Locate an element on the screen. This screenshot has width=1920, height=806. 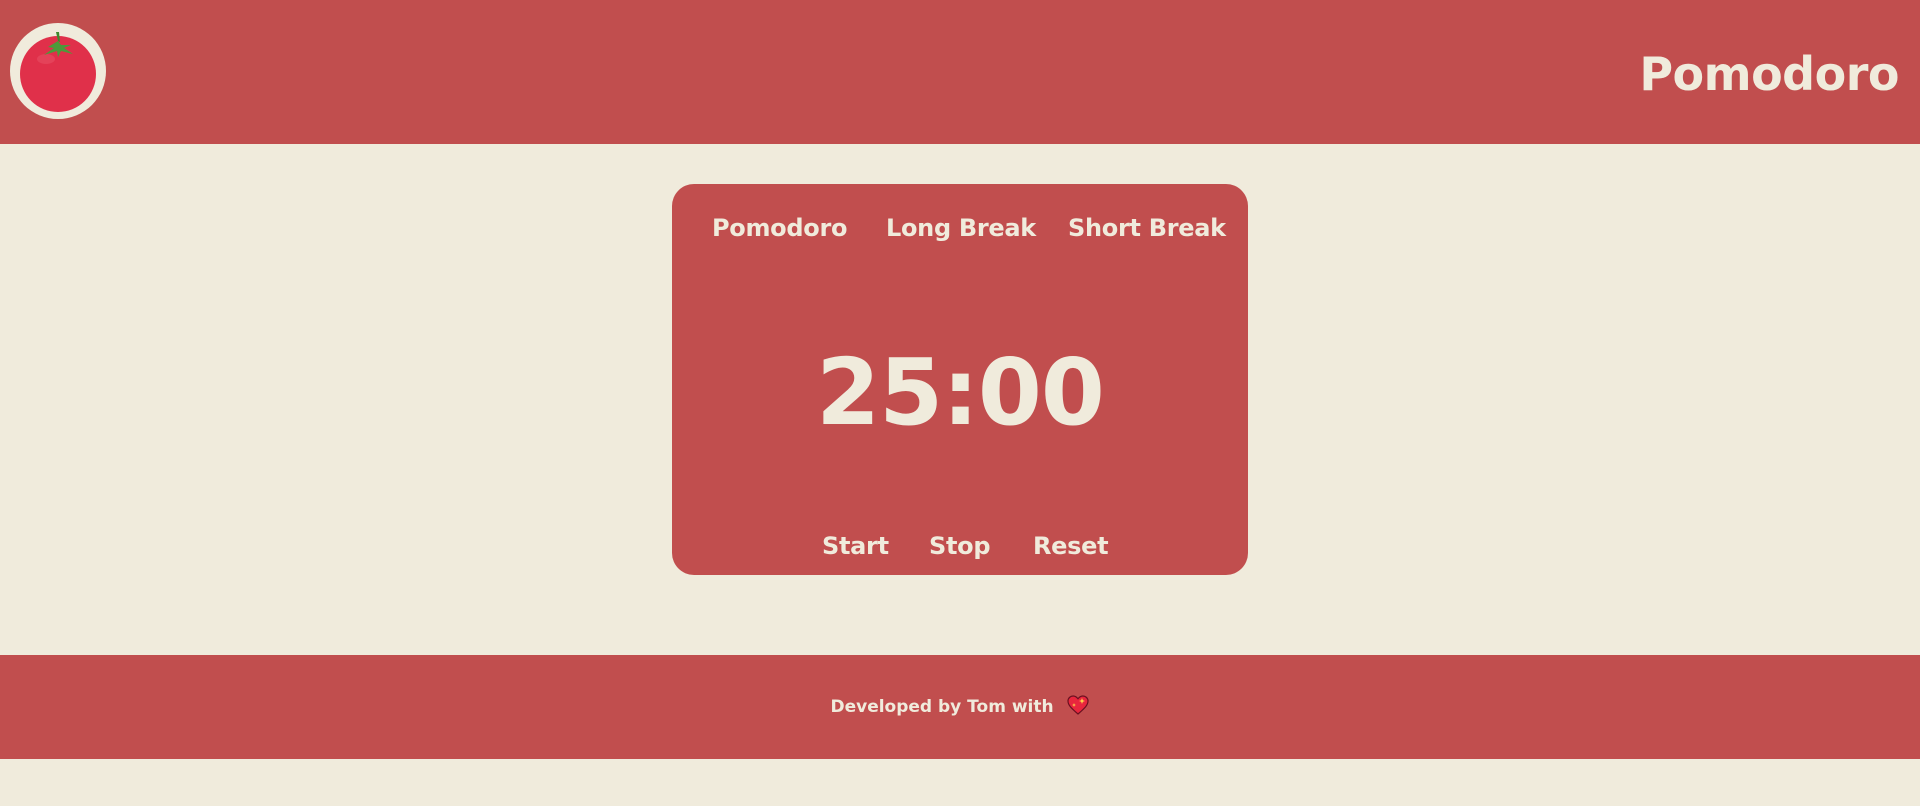
footer-text: Developed by Tom with is located at coordinates (942, 707).